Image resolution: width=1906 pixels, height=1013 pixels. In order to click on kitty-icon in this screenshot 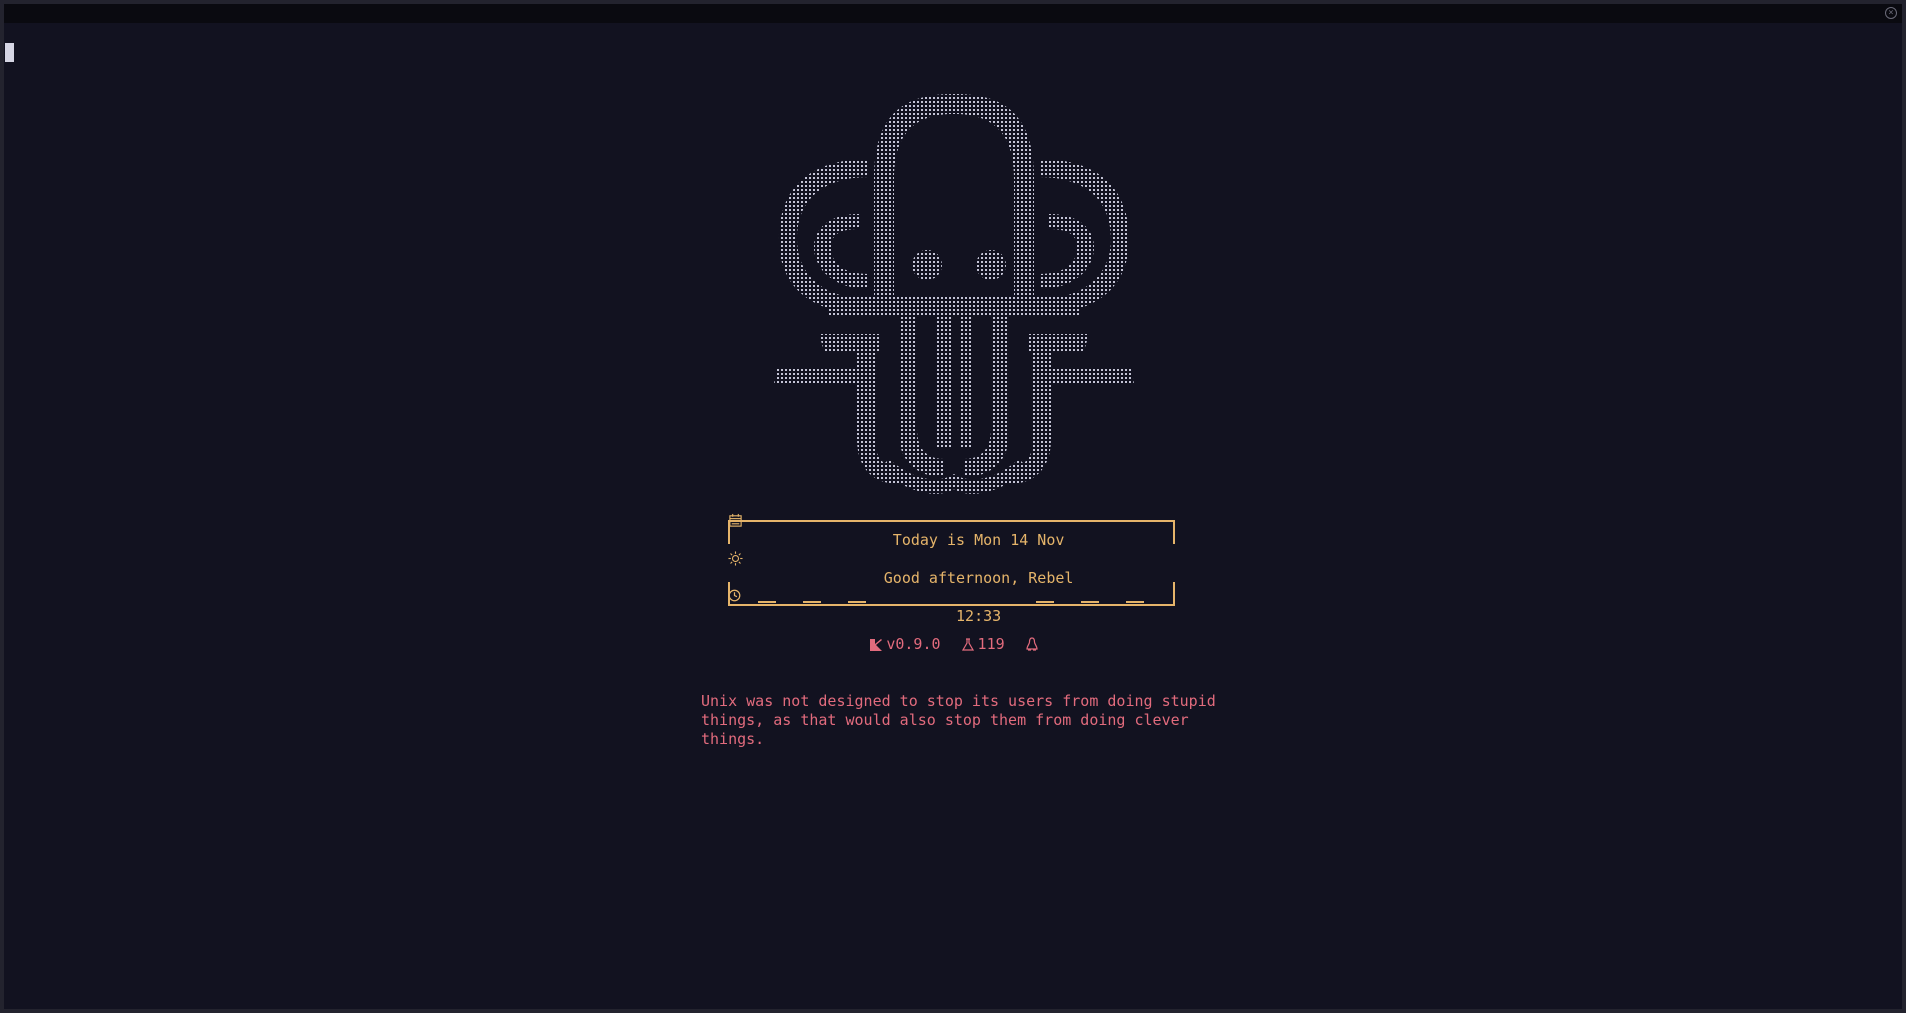, I will do `click(876, 645)`.